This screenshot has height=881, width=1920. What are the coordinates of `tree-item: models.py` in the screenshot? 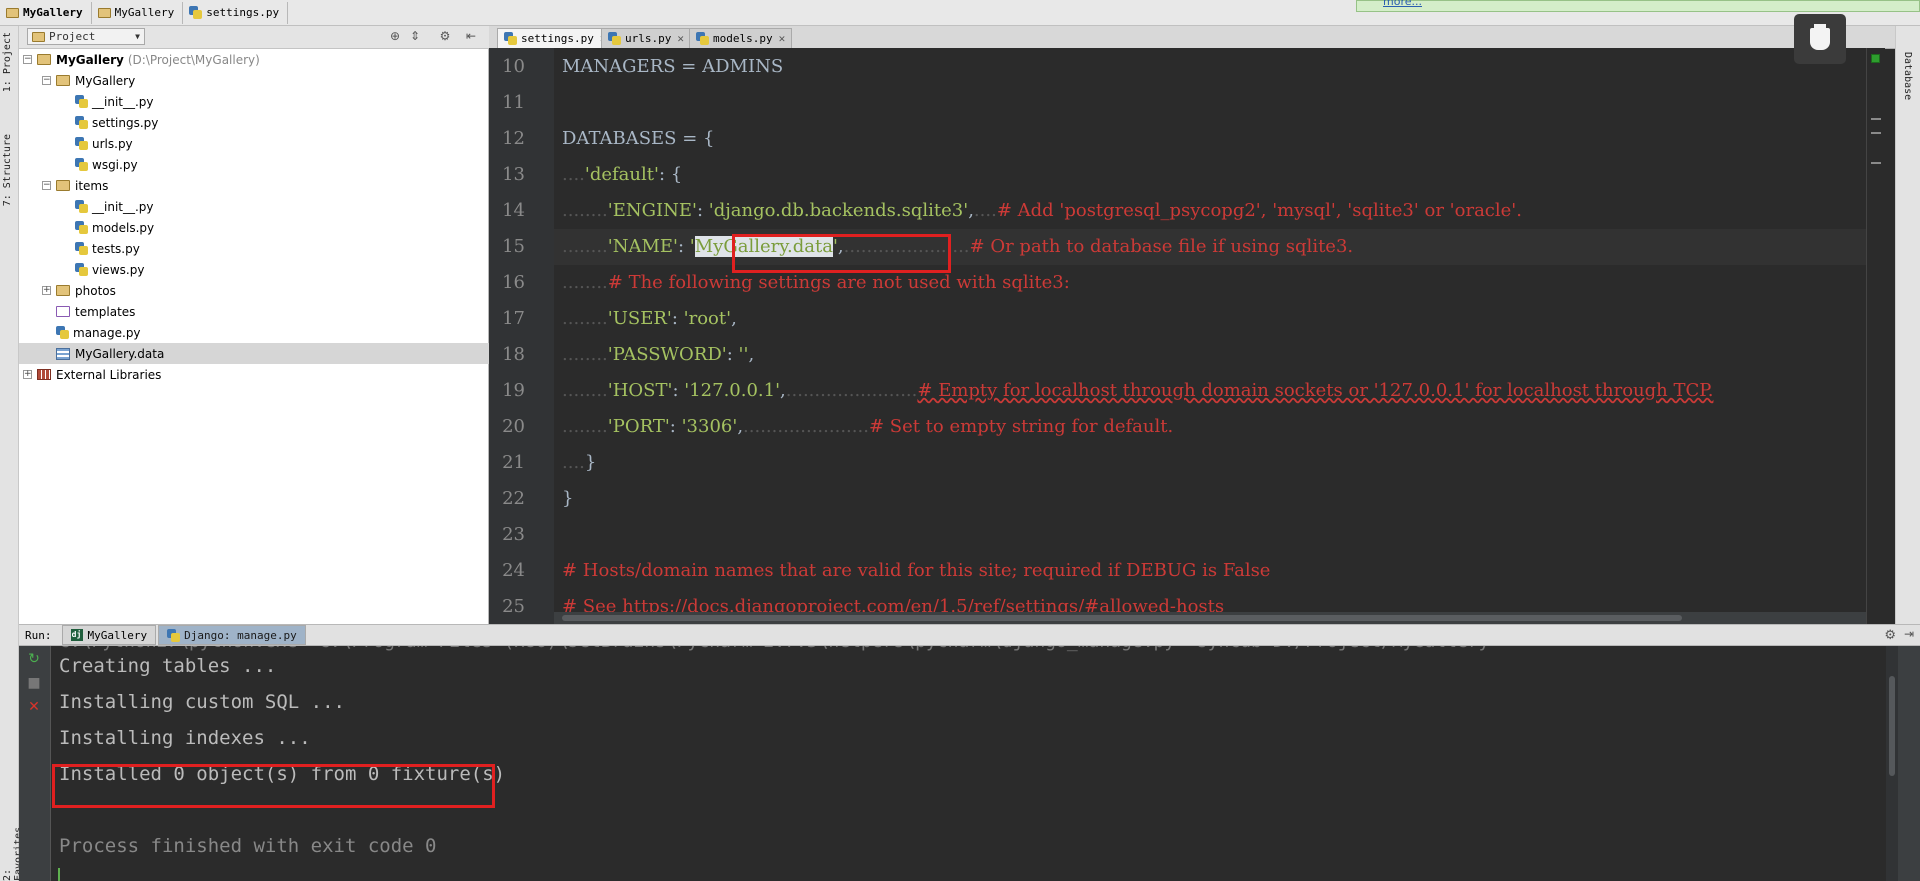 It's located at (254, 227).